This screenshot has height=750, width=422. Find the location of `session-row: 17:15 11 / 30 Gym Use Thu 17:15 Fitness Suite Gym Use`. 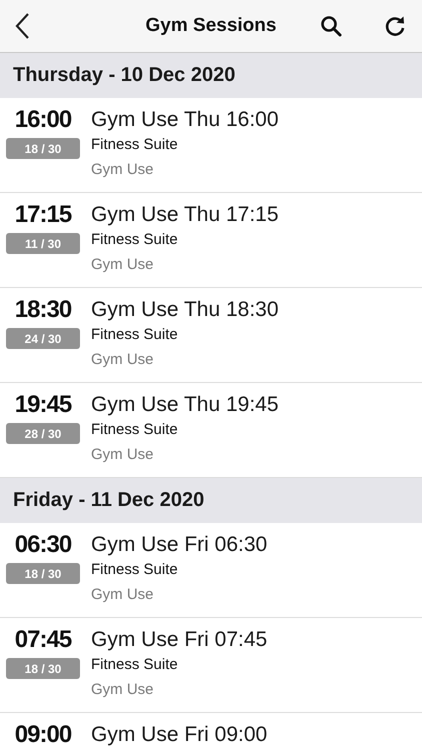

session-row: 17:15 11 / 30 Gym Use Thu 17:15 Fitness Suite Gym Use is located at coordinates (211, 240).